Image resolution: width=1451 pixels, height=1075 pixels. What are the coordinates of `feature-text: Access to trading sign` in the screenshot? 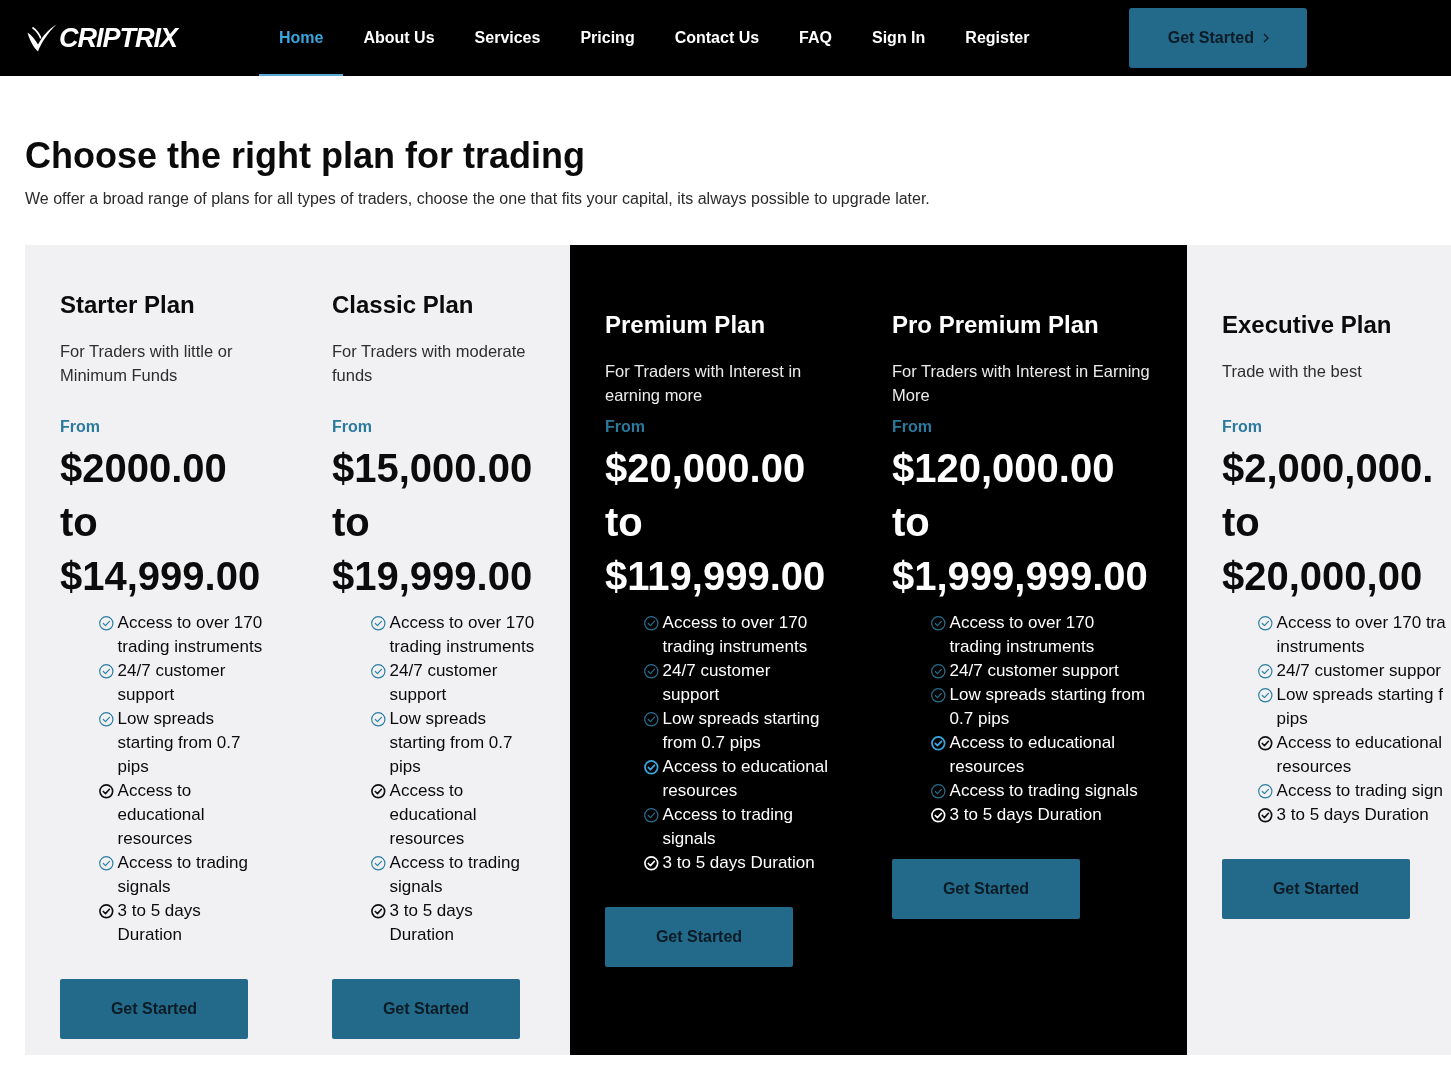 It's located at (1359, 791).